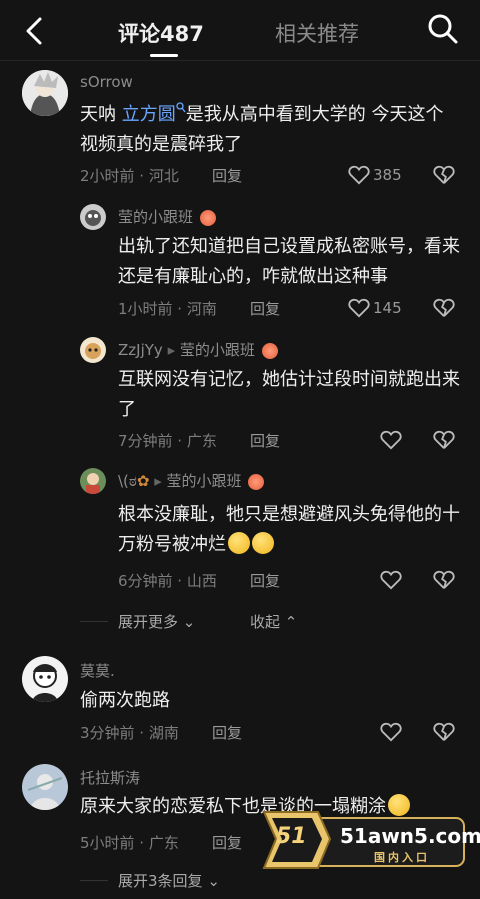  What do you see at coordinates (291, 836) in the screenshot?
I see `watermark-logo: 51` at bounding box center [291, 836].